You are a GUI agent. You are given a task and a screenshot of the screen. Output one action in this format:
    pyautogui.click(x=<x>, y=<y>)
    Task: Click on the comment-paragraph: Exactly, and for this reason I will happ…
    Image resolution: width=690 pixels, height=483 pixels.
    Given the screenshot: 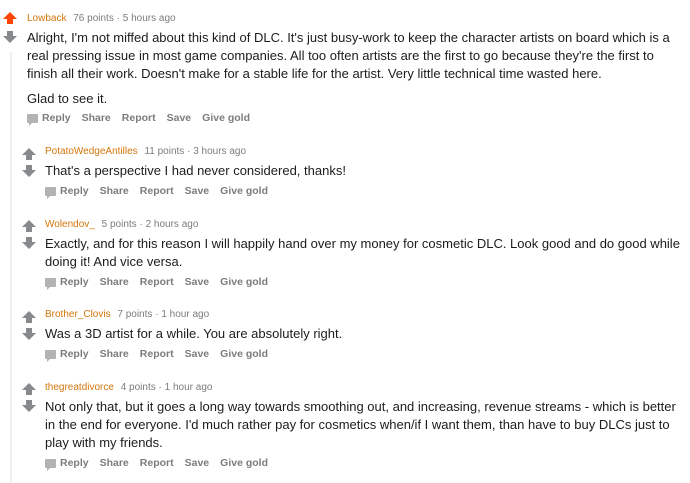 What is the action you would take?
    pyautogui.click(x=362, y=252)
    